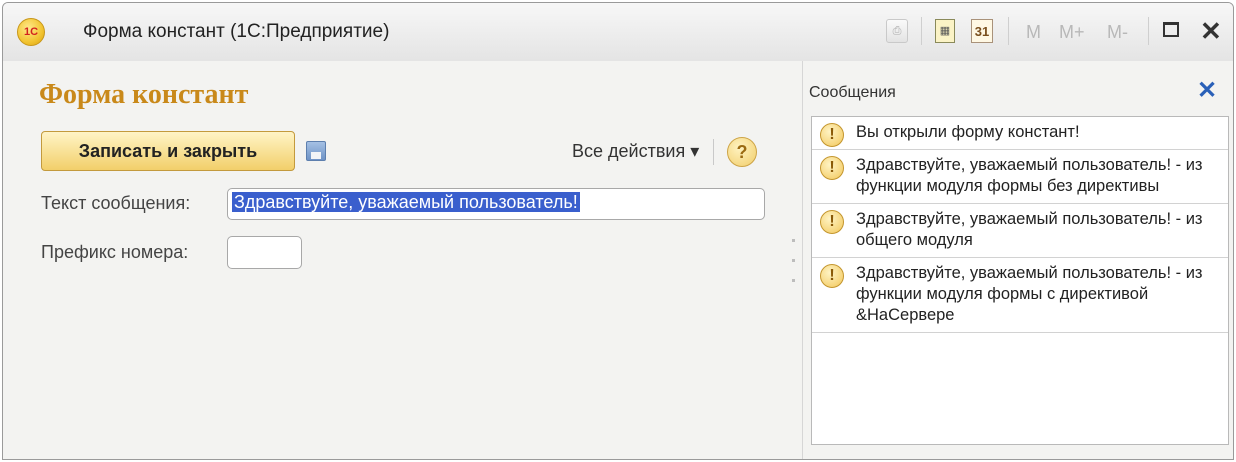 Image resolution: width=1236 pixels, height=462 pixels. What do you see at coordinates (1207, 90) in the screenshot?
I see `close-messages-icon: ✕` at bounding box center [1207, 90].